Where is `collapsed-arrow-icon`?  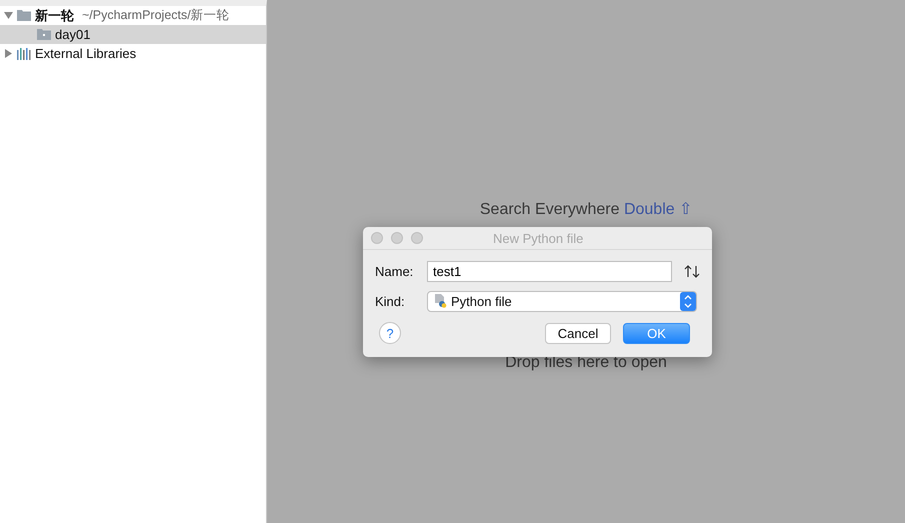 collapsed-arrow-icon is located at coordinates (8, 53).